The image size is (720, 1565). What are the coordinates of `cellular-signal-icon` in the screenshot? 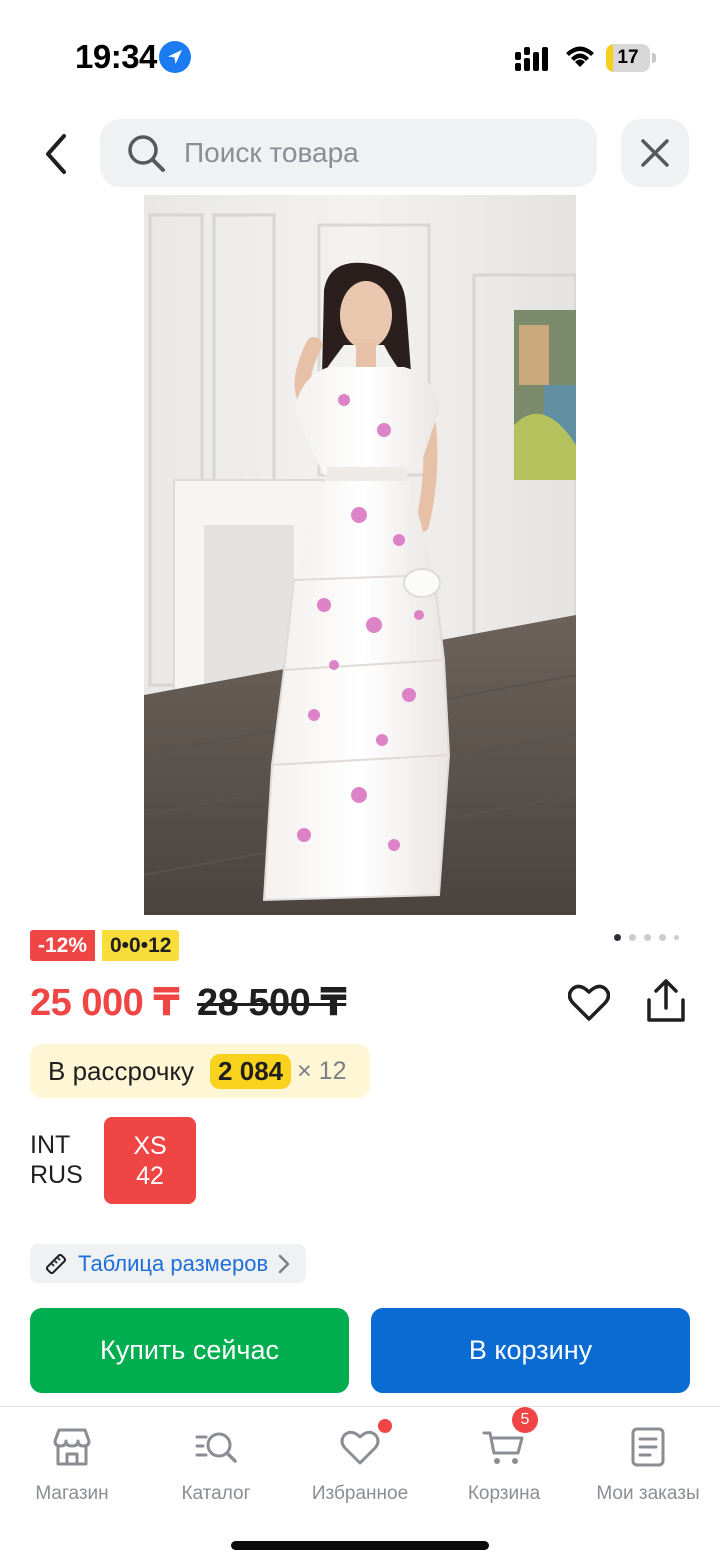 It's located at (531, 59).